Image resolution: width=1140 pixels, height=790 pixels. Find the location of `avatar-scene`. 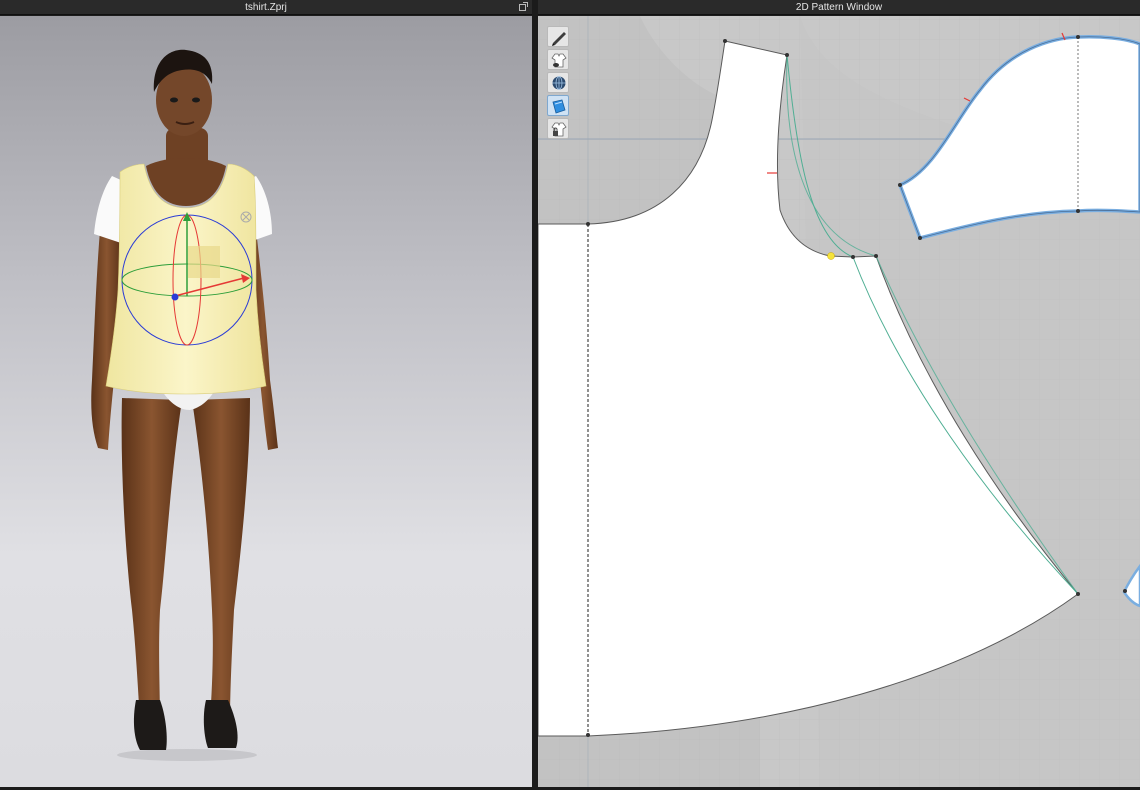

avatar-scene is located at coordinates (184, 405).